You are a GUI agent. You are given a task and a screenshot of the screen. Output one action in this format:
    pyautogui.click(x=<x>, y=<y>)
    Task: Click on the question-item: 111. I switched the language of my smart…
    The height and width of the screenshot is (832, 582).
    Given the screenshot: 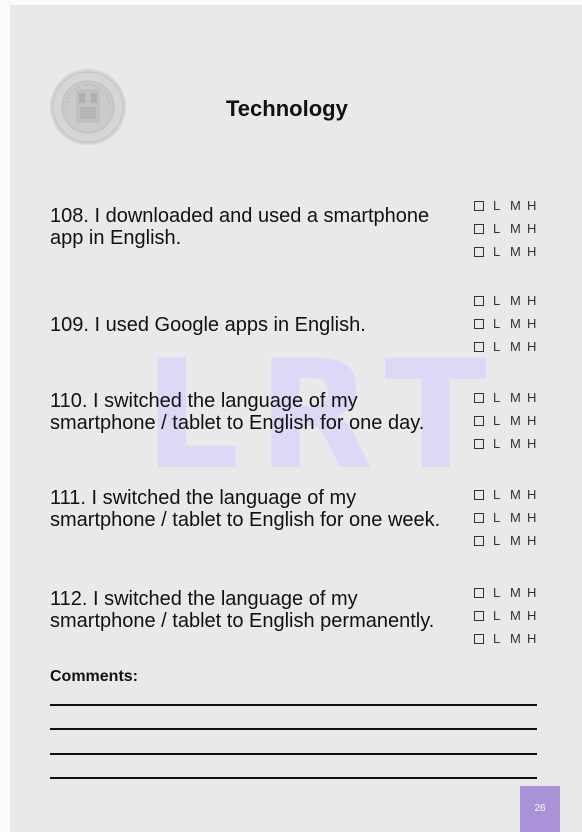 What is the action you would take?
    pyautogui.click(x=250, y=509)
    